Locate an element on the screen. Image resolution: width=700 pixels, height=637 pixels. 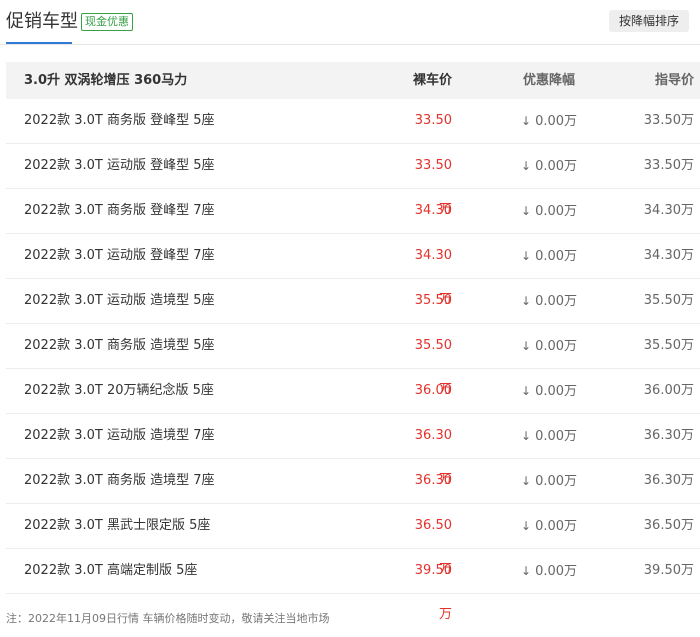
model-name-link: 2022款 3.0T 运动版 登峰型 7座 is located at coordinates (119, 256).